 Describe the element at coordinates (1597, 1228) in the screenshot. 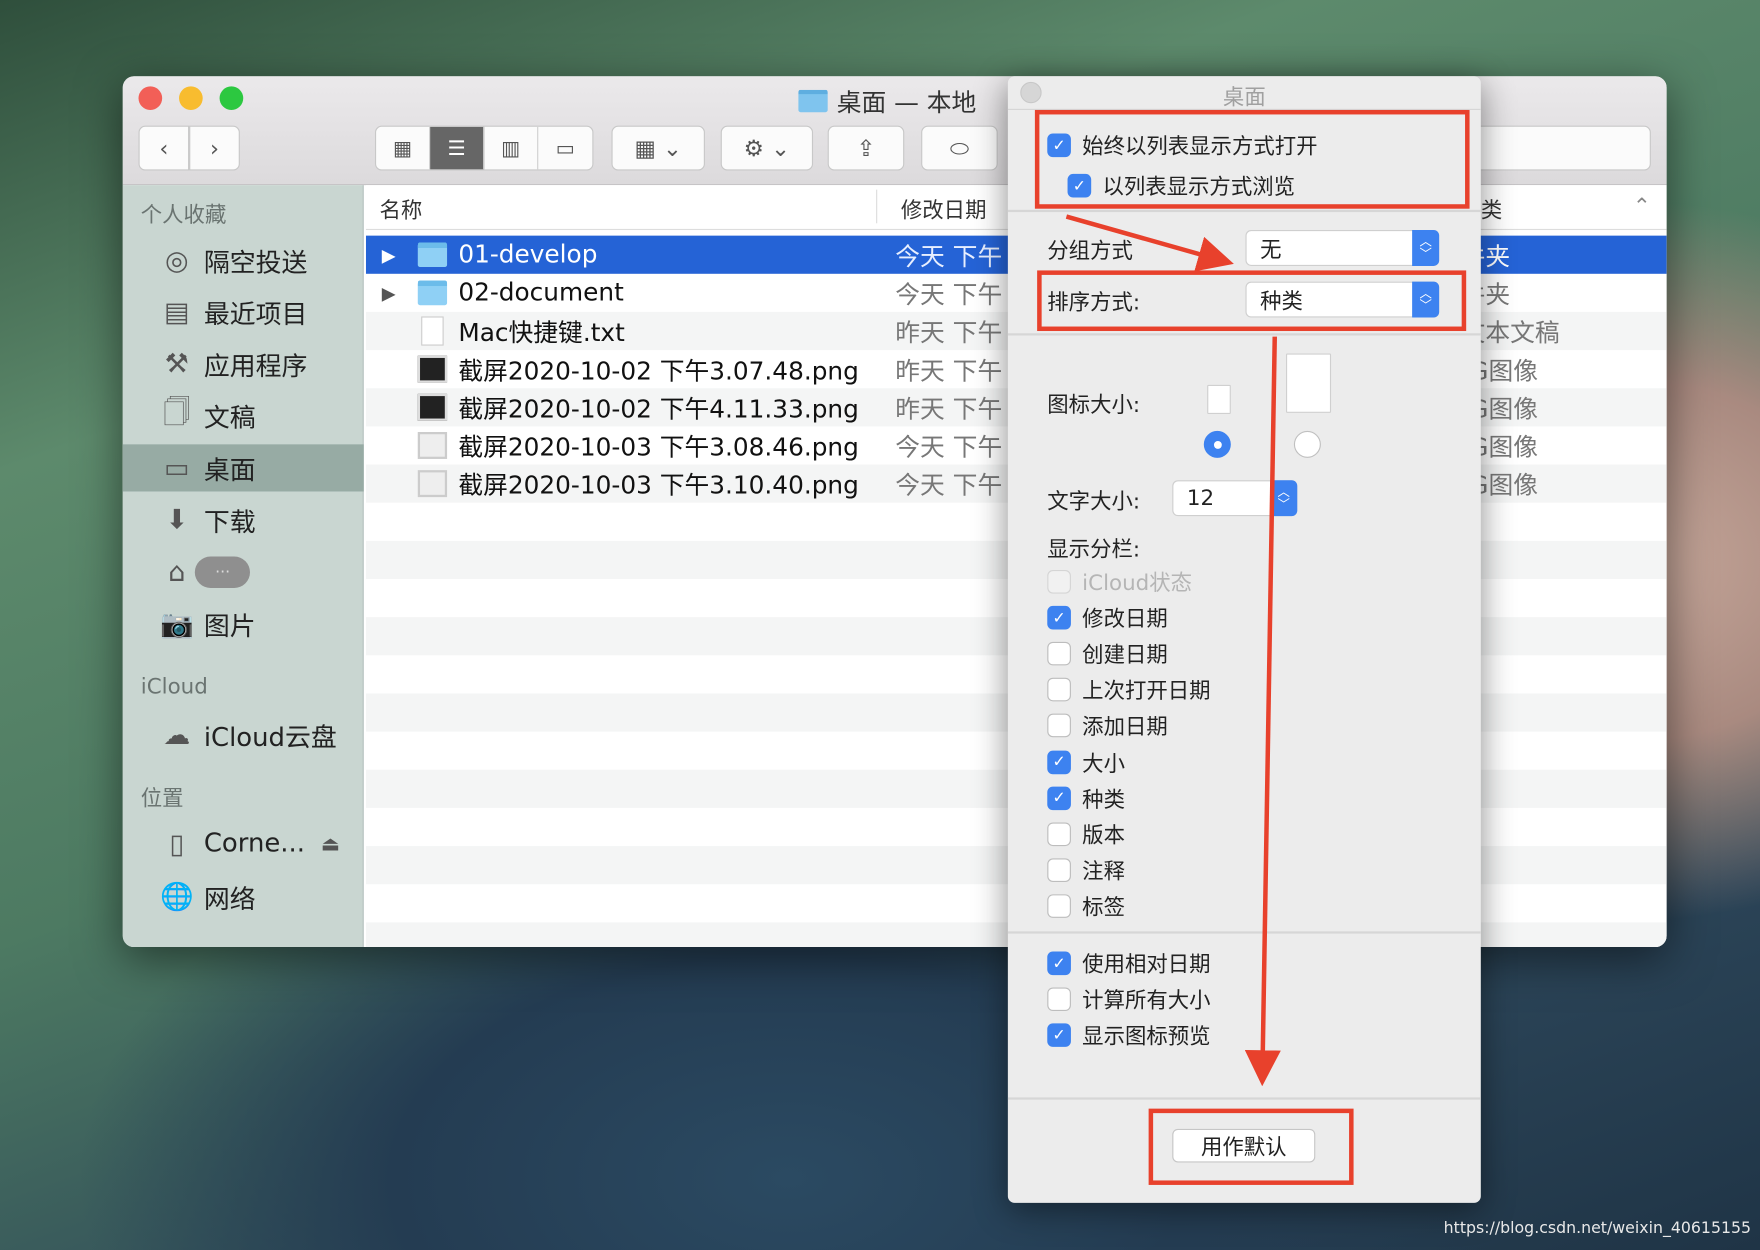

I see `watermark: https://blog.csdn.net/weixin_40615155` at that location.